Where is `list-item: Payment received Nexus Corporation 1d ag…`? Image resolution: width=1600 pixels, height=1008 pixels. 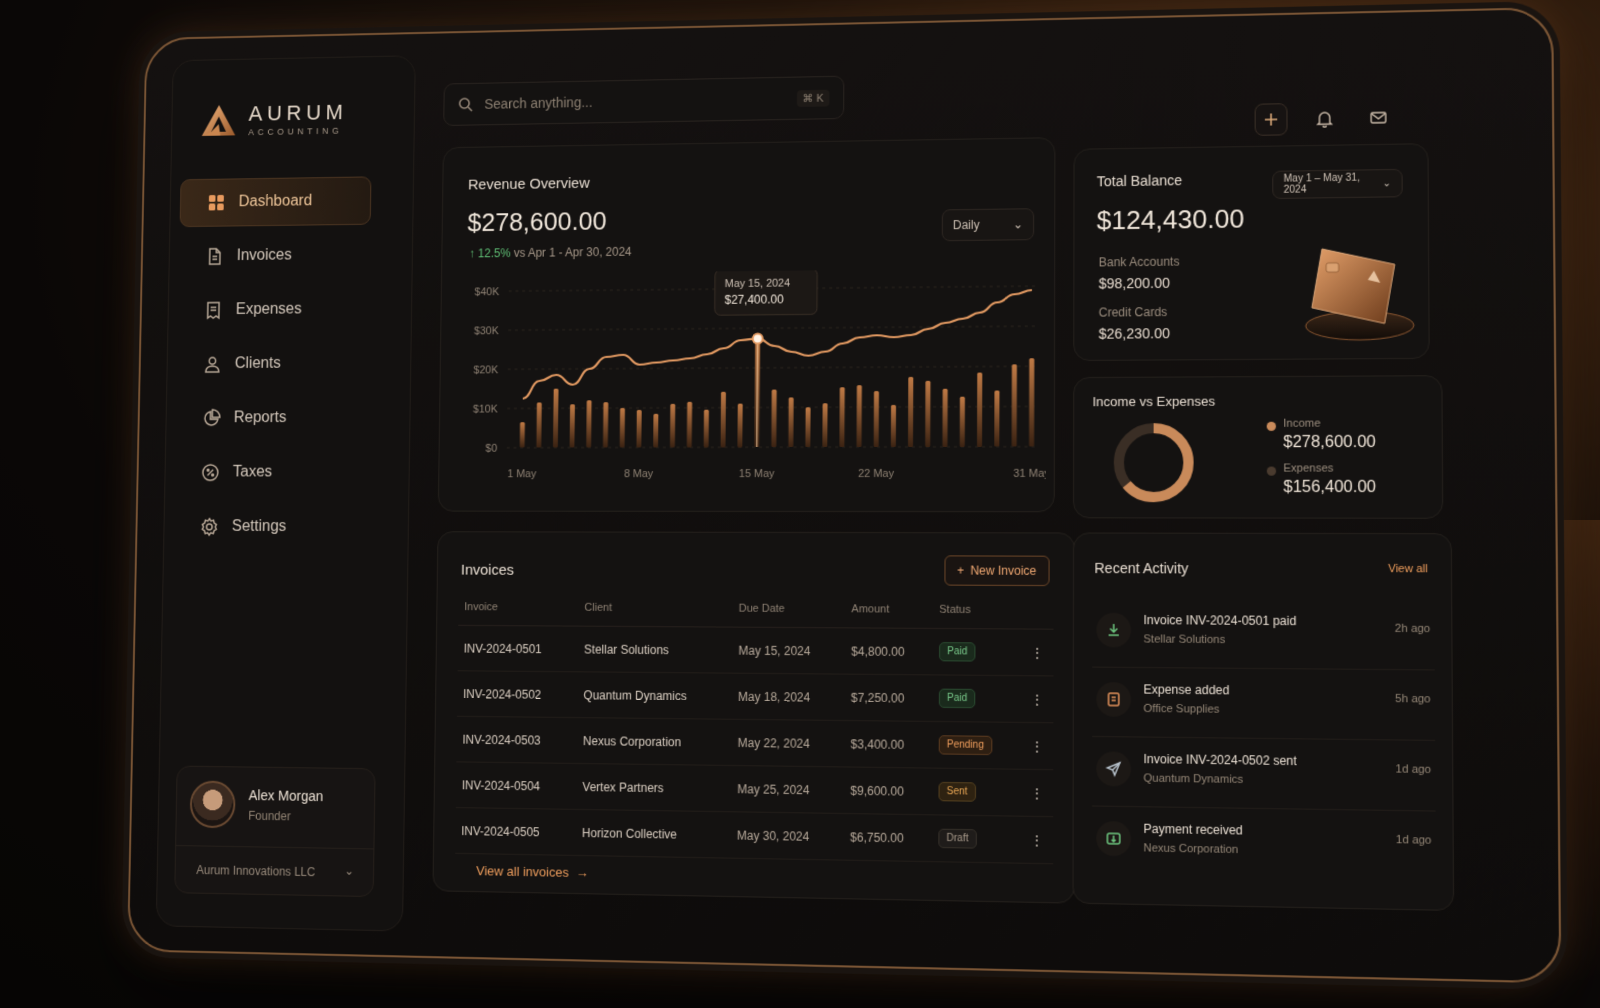
list-item: Payment received Nexus Corporation 1d ag… is located at coordinates (1264, 845).